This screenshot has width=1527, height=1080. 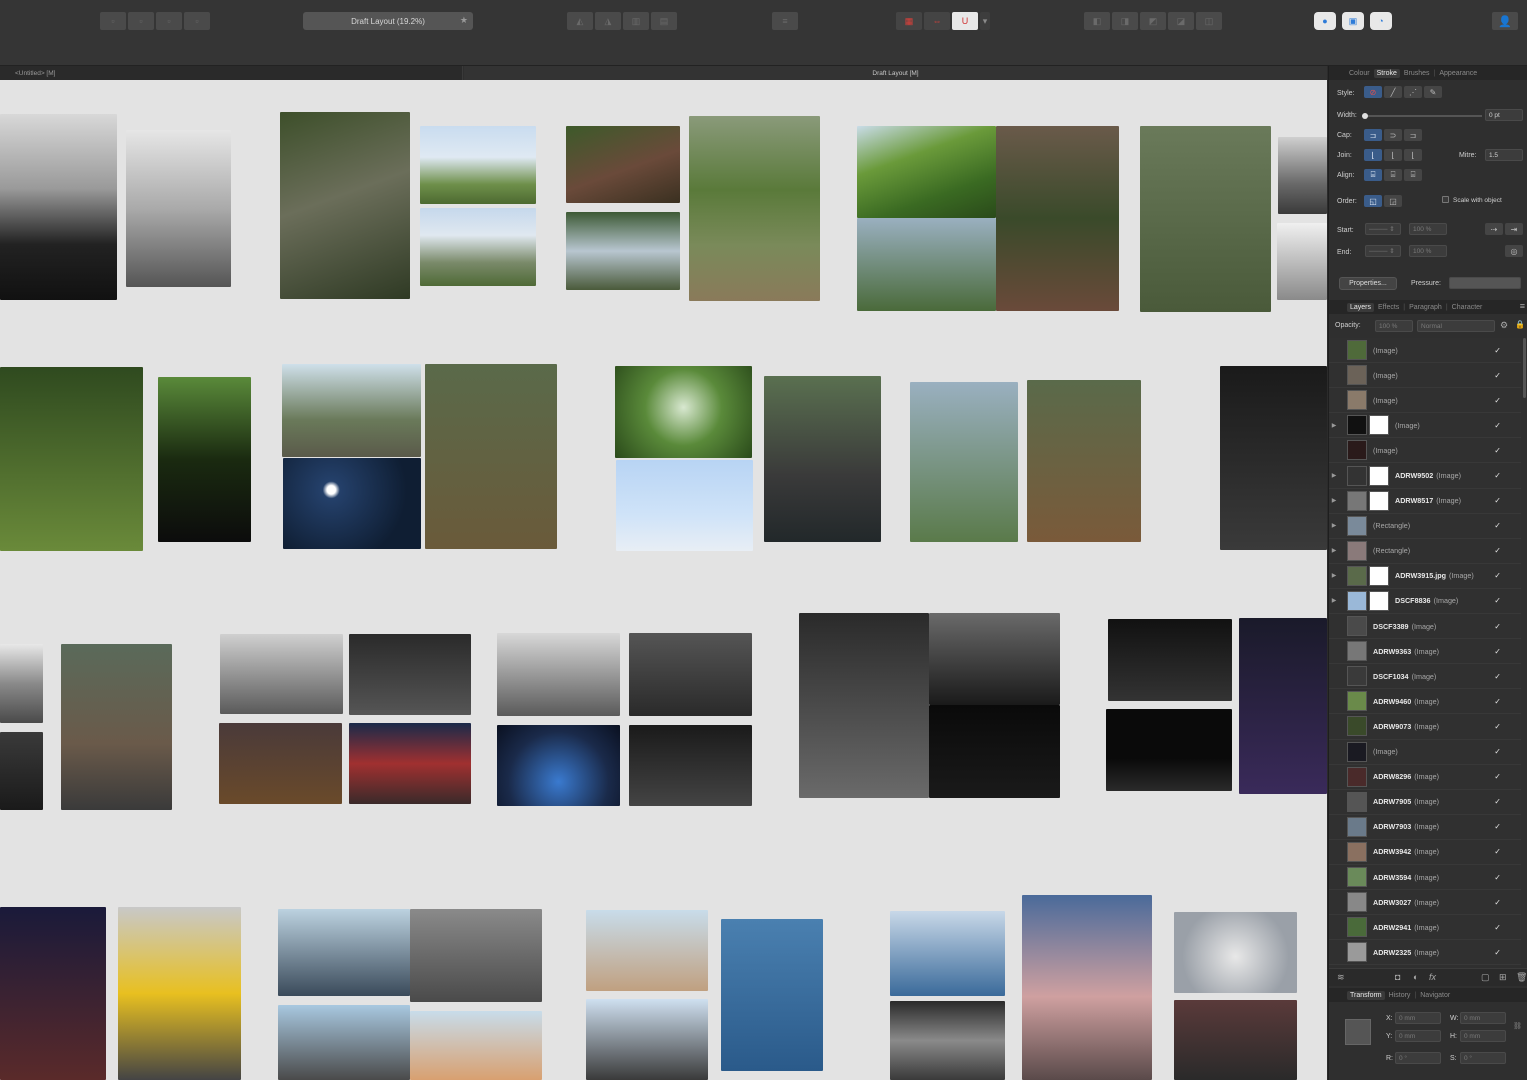 What do you see at coordinates (1425, 627) in the screenshot?
I see `layer-row: DSCF3389 (Image) ✓` at bounding box center [1425, 627].